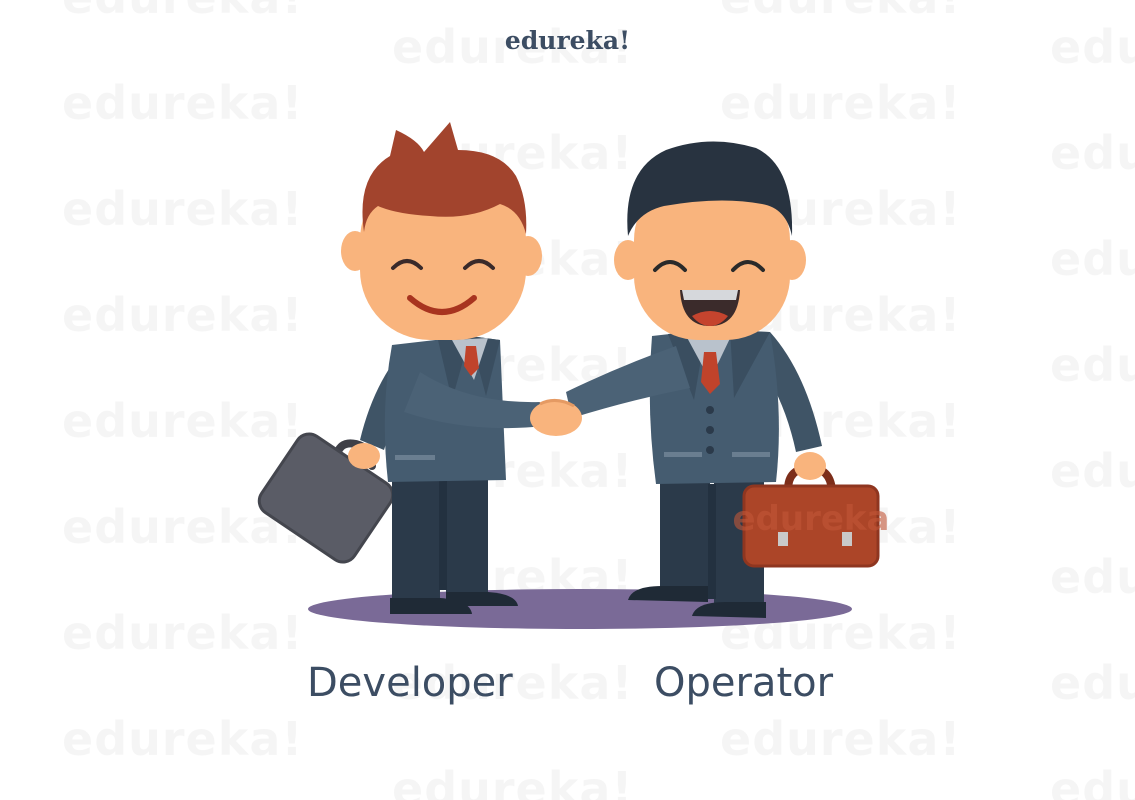 This screenshot has width=1135, height=800. I want to click on briefcase-text: edureka, so click(811, 519).